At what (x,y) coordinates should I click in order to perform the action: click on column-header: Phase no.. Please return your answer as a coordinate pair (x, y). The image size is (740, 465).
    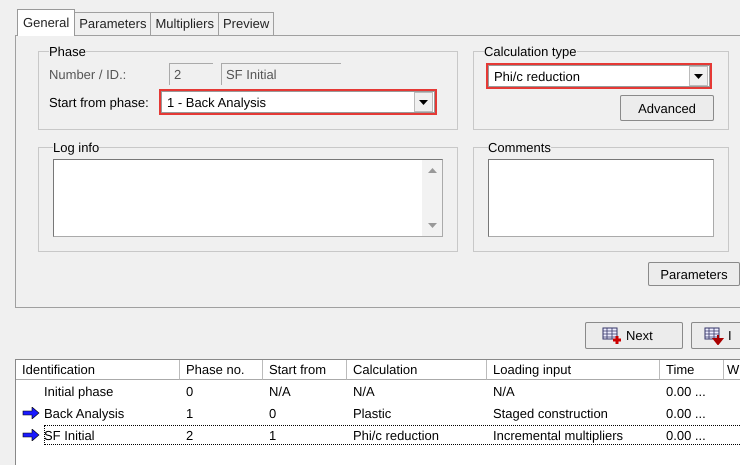
    Looking at the image, I should click on (221, 370).